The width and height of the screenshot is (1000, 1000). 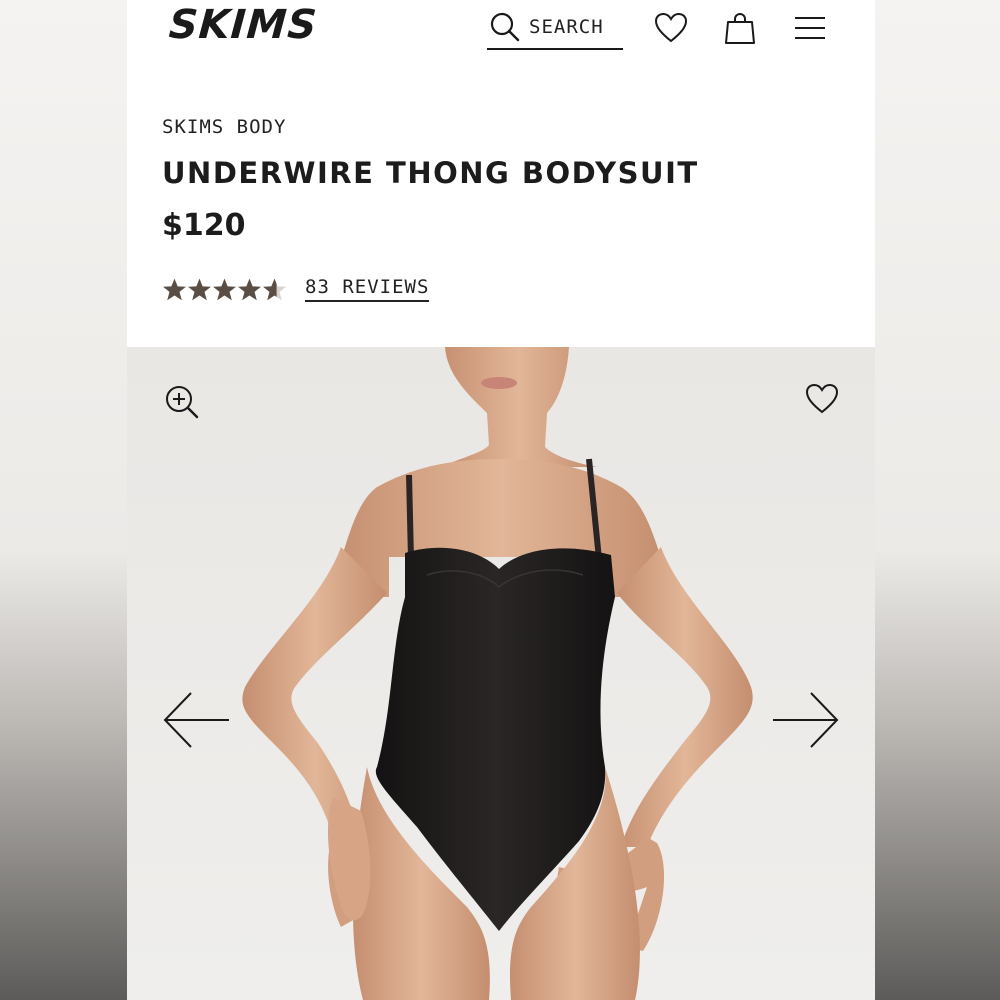 What do you see at coordinates (810, 28) in the screenshot?
I see `menu-icon` at bounding box center [810, 28].